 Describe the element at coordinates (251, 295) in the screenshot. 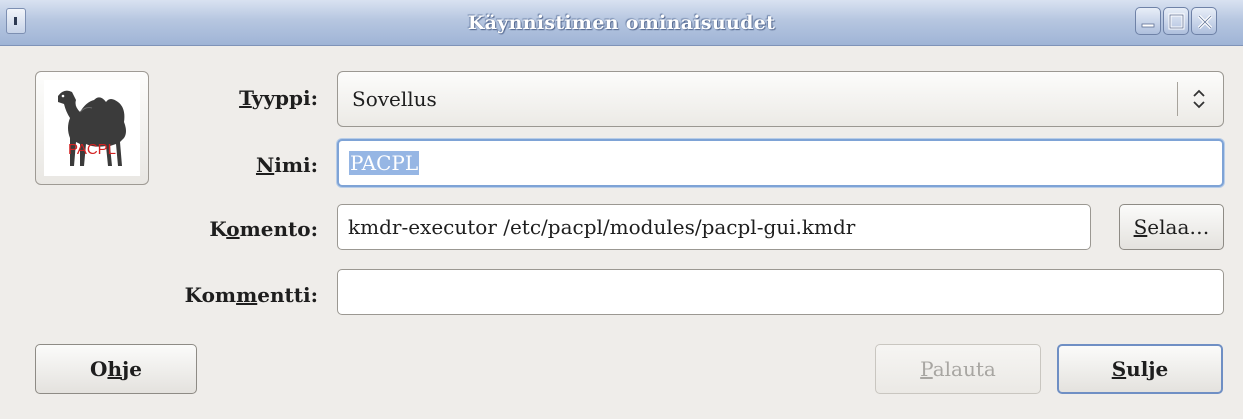

I see `comment-label: Kommentti:` at that location.